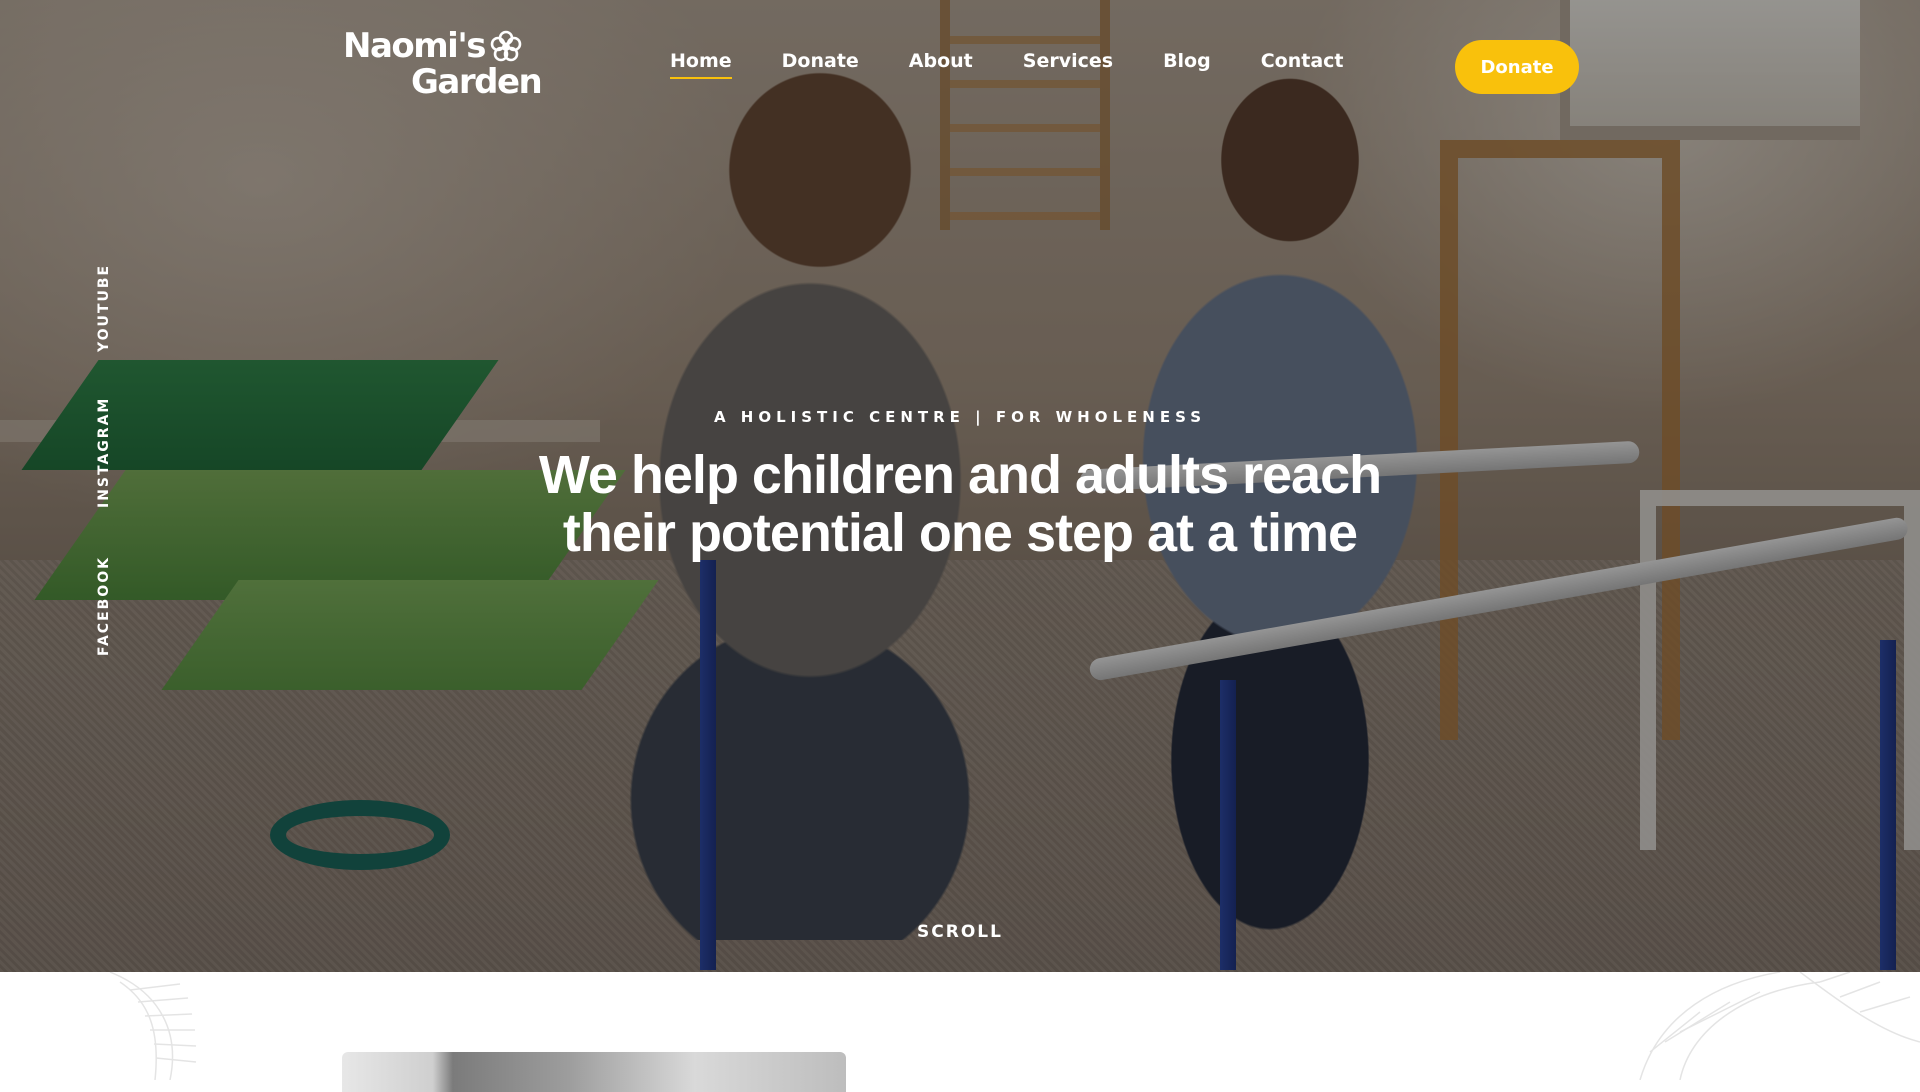 The image size is (1920, 1092). I want to click on hero-headline-line2: their potential one step at a time, so click(960, 533).